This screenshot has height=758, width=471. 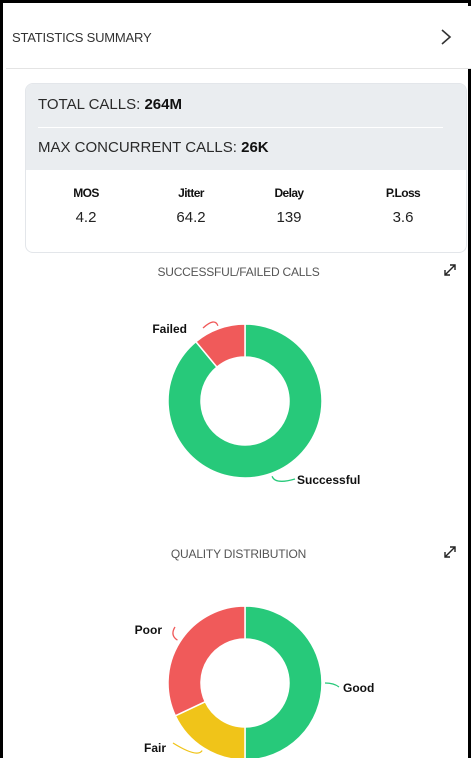 What do you see at coordinates (155, 748) in the screenshot?
I see `slice-label-fair: Fair` at bounding box center [155, 748].